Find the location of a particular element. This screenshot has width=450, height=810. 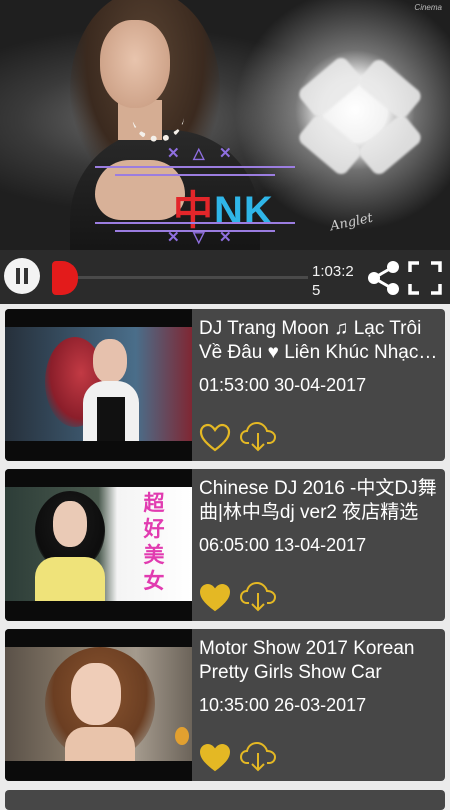

video-meta: 01:53:00 30-04-2017 is located at coordinates (283, 385).